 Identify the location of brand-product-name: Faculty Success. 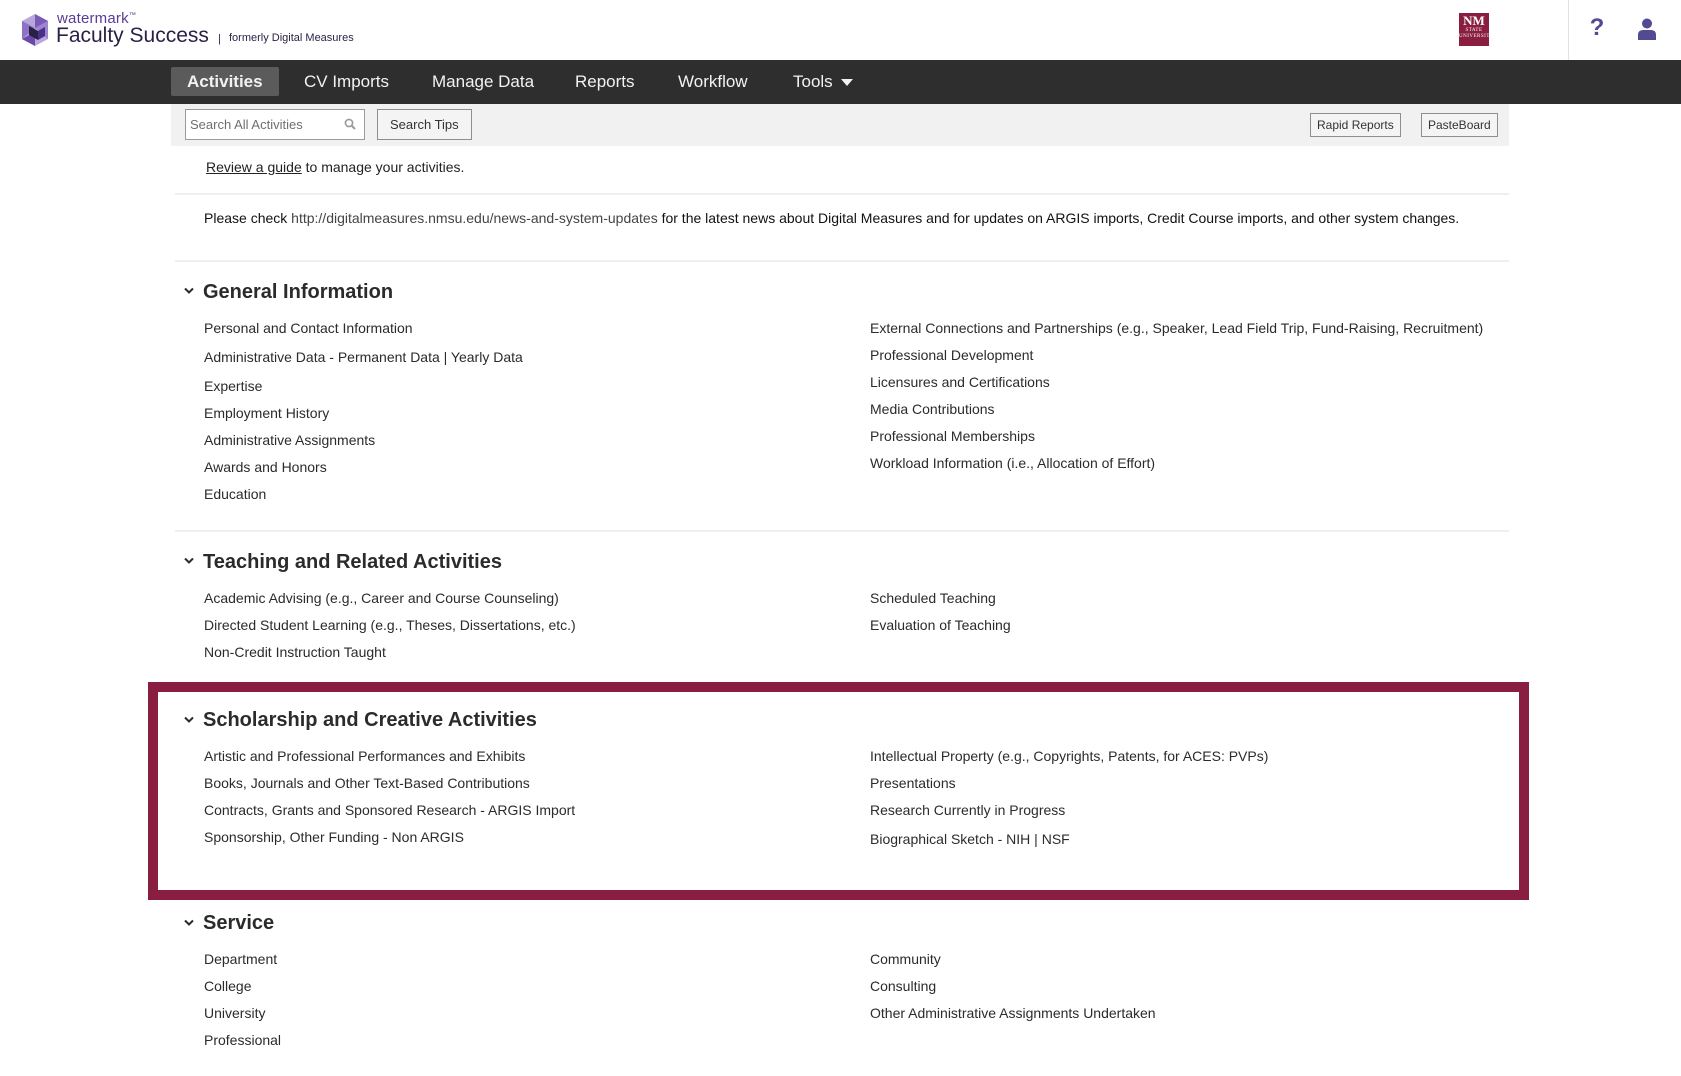
(132, 35).